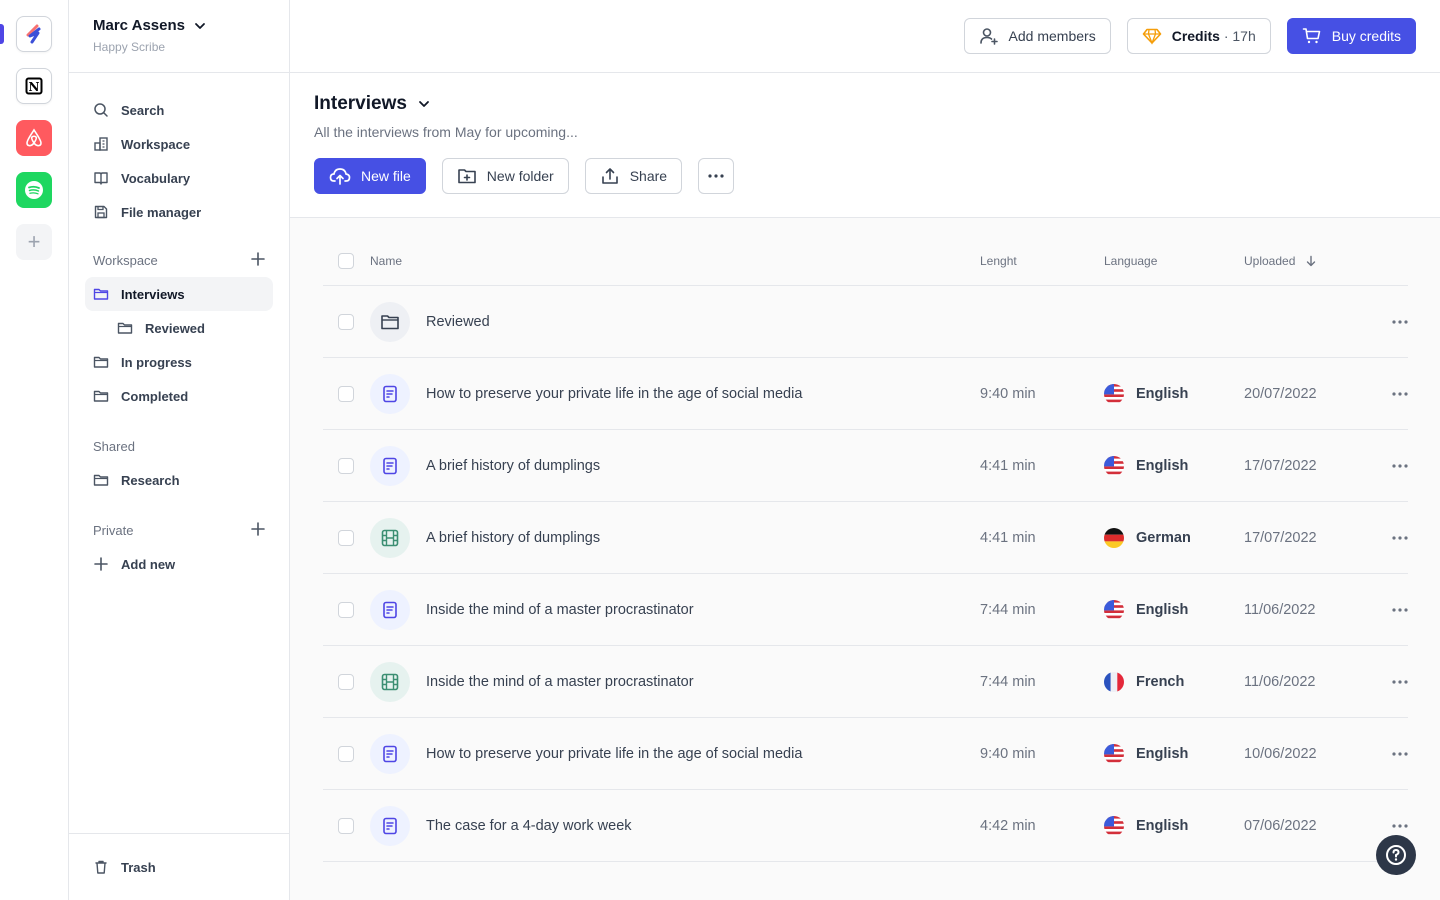  What do you see at coordinates (675, 261) in the screenshot?
I see `column-name: Name` at bounding box center [675, 261].